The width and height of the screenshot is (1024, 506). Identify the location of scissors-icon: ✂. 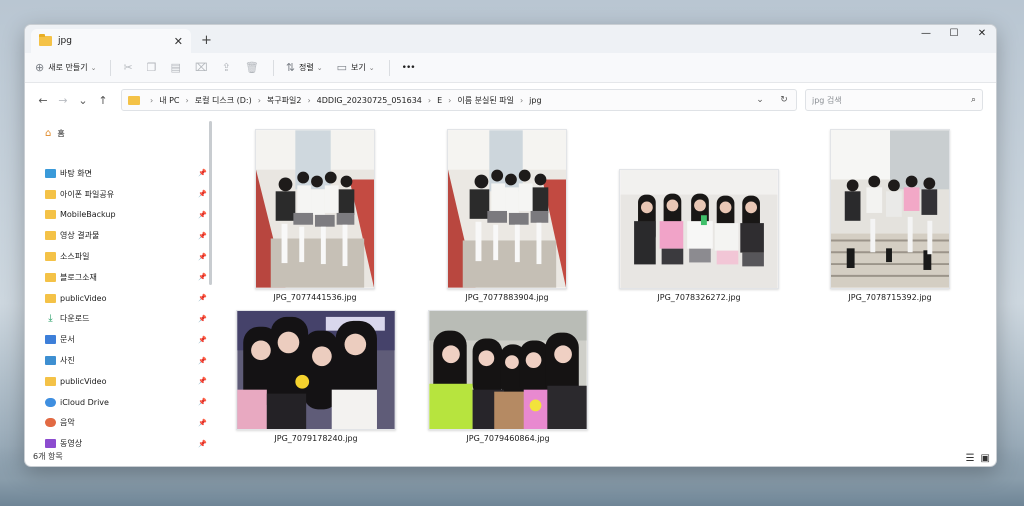
(128, 67).